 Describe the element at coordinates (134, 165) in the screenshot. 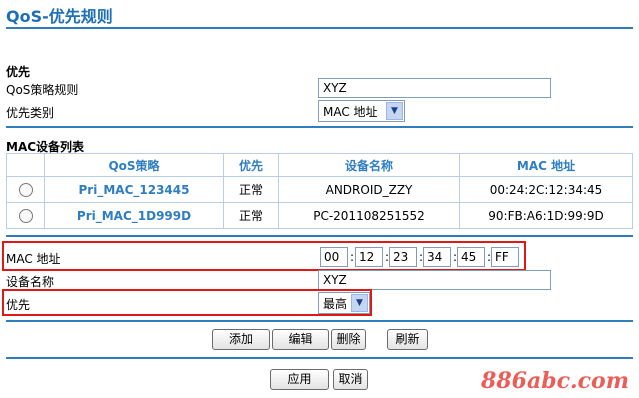

I see `column-header-policy: QoS策略` at that location.